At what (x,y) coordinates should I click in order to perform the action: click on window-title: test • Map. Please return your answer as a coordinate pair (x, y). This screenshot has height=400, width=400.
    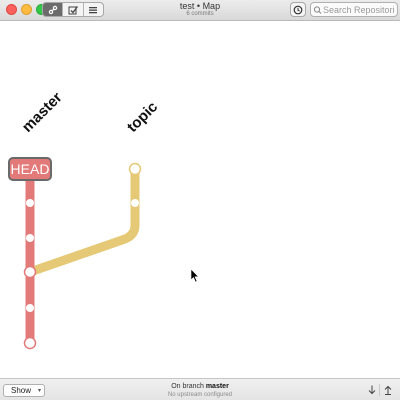
    Looking at the image, I should click on (200, 6).